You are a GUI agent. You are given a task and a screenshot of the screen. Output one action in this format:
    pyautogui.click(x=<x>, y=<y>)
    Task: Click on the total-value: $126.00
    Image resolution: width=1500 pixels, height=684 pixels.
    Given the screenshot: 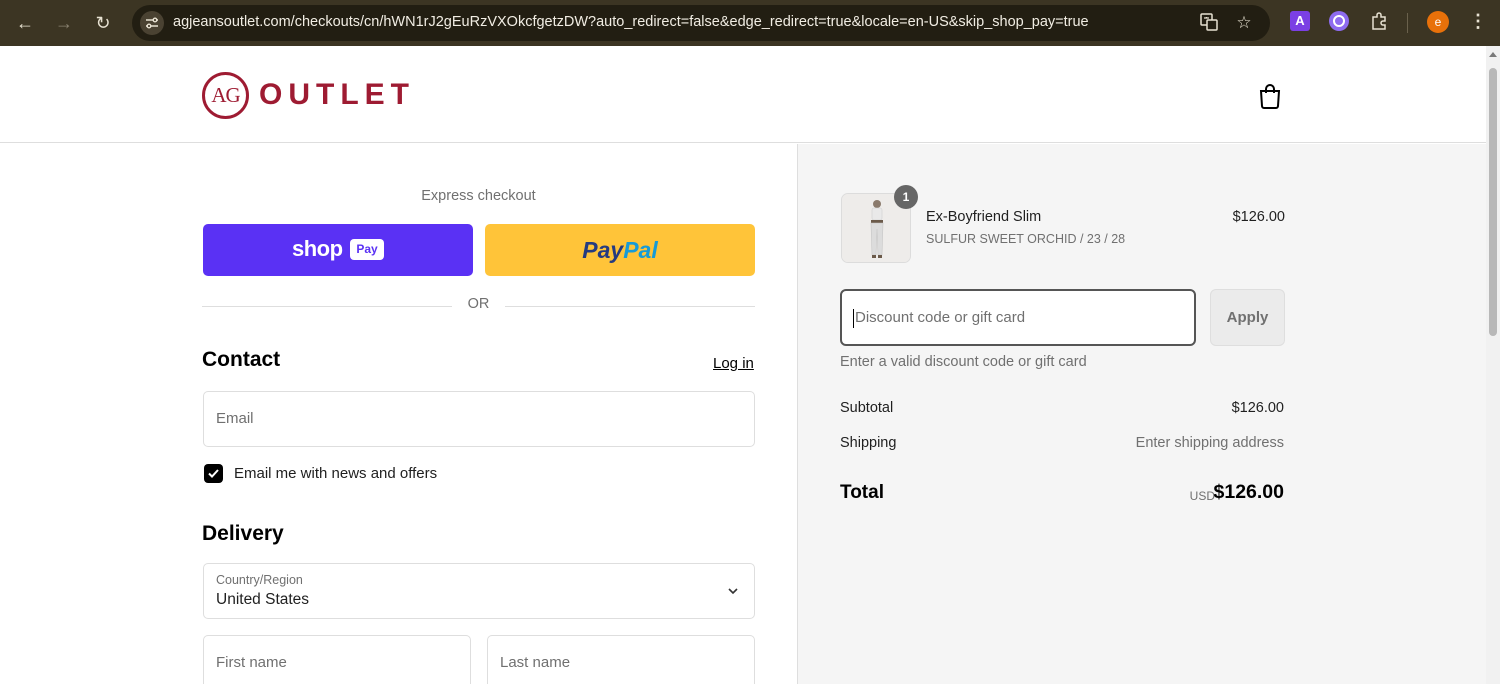 What is the action you would take?
    pyautogui.click(x=1249, y=492)
    